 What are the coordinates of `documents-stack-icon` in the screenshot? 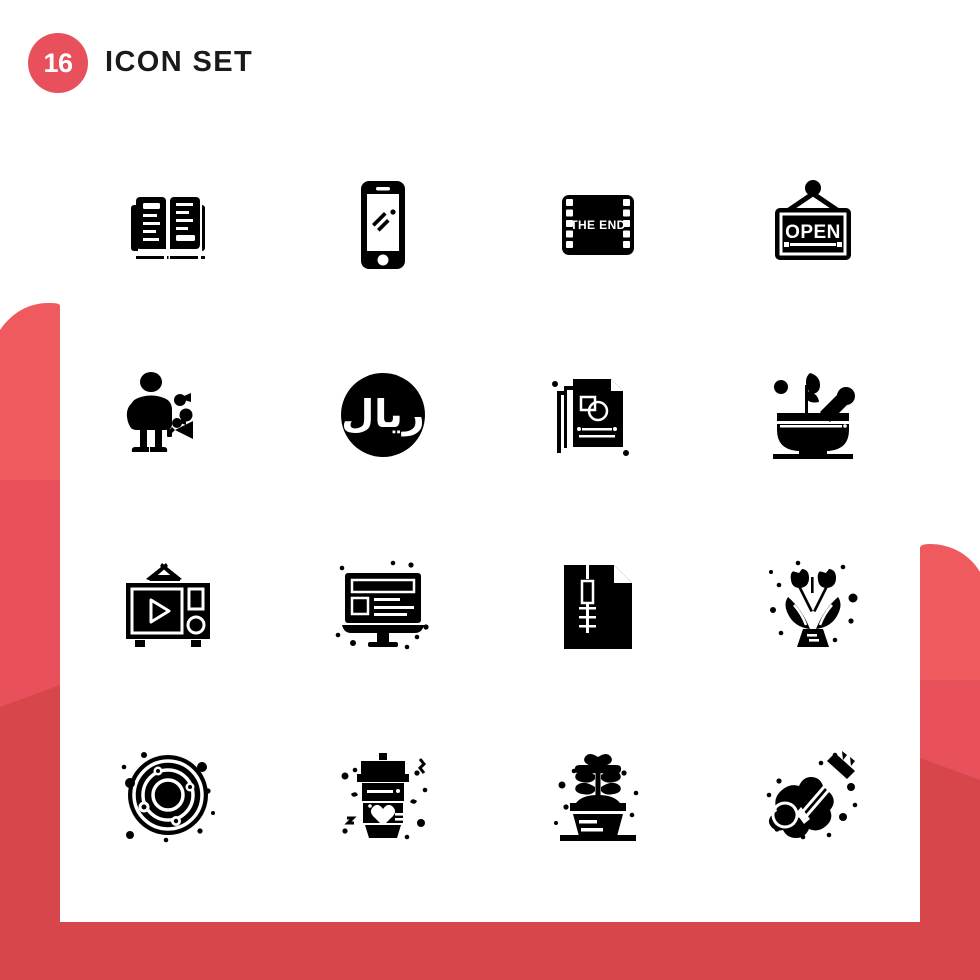 It's located at (590, 417).